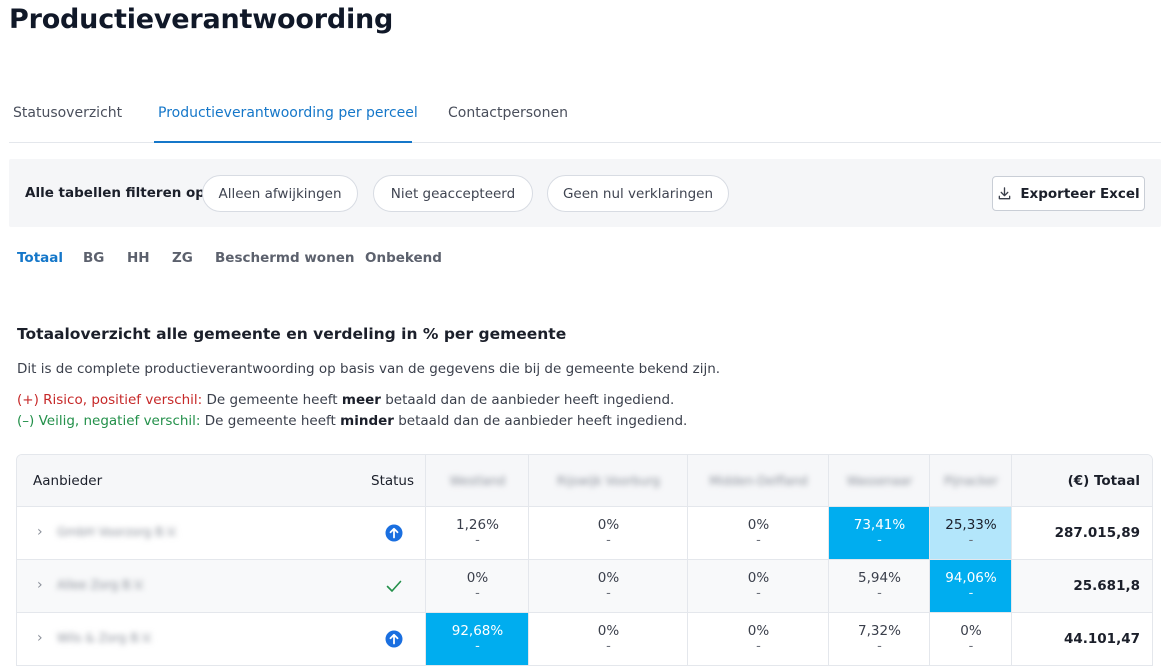  Describe the element at coordinates (608, 481) in the screenshot. I see `header-gemeente-2: Rijswijk Voorburg` at that location.